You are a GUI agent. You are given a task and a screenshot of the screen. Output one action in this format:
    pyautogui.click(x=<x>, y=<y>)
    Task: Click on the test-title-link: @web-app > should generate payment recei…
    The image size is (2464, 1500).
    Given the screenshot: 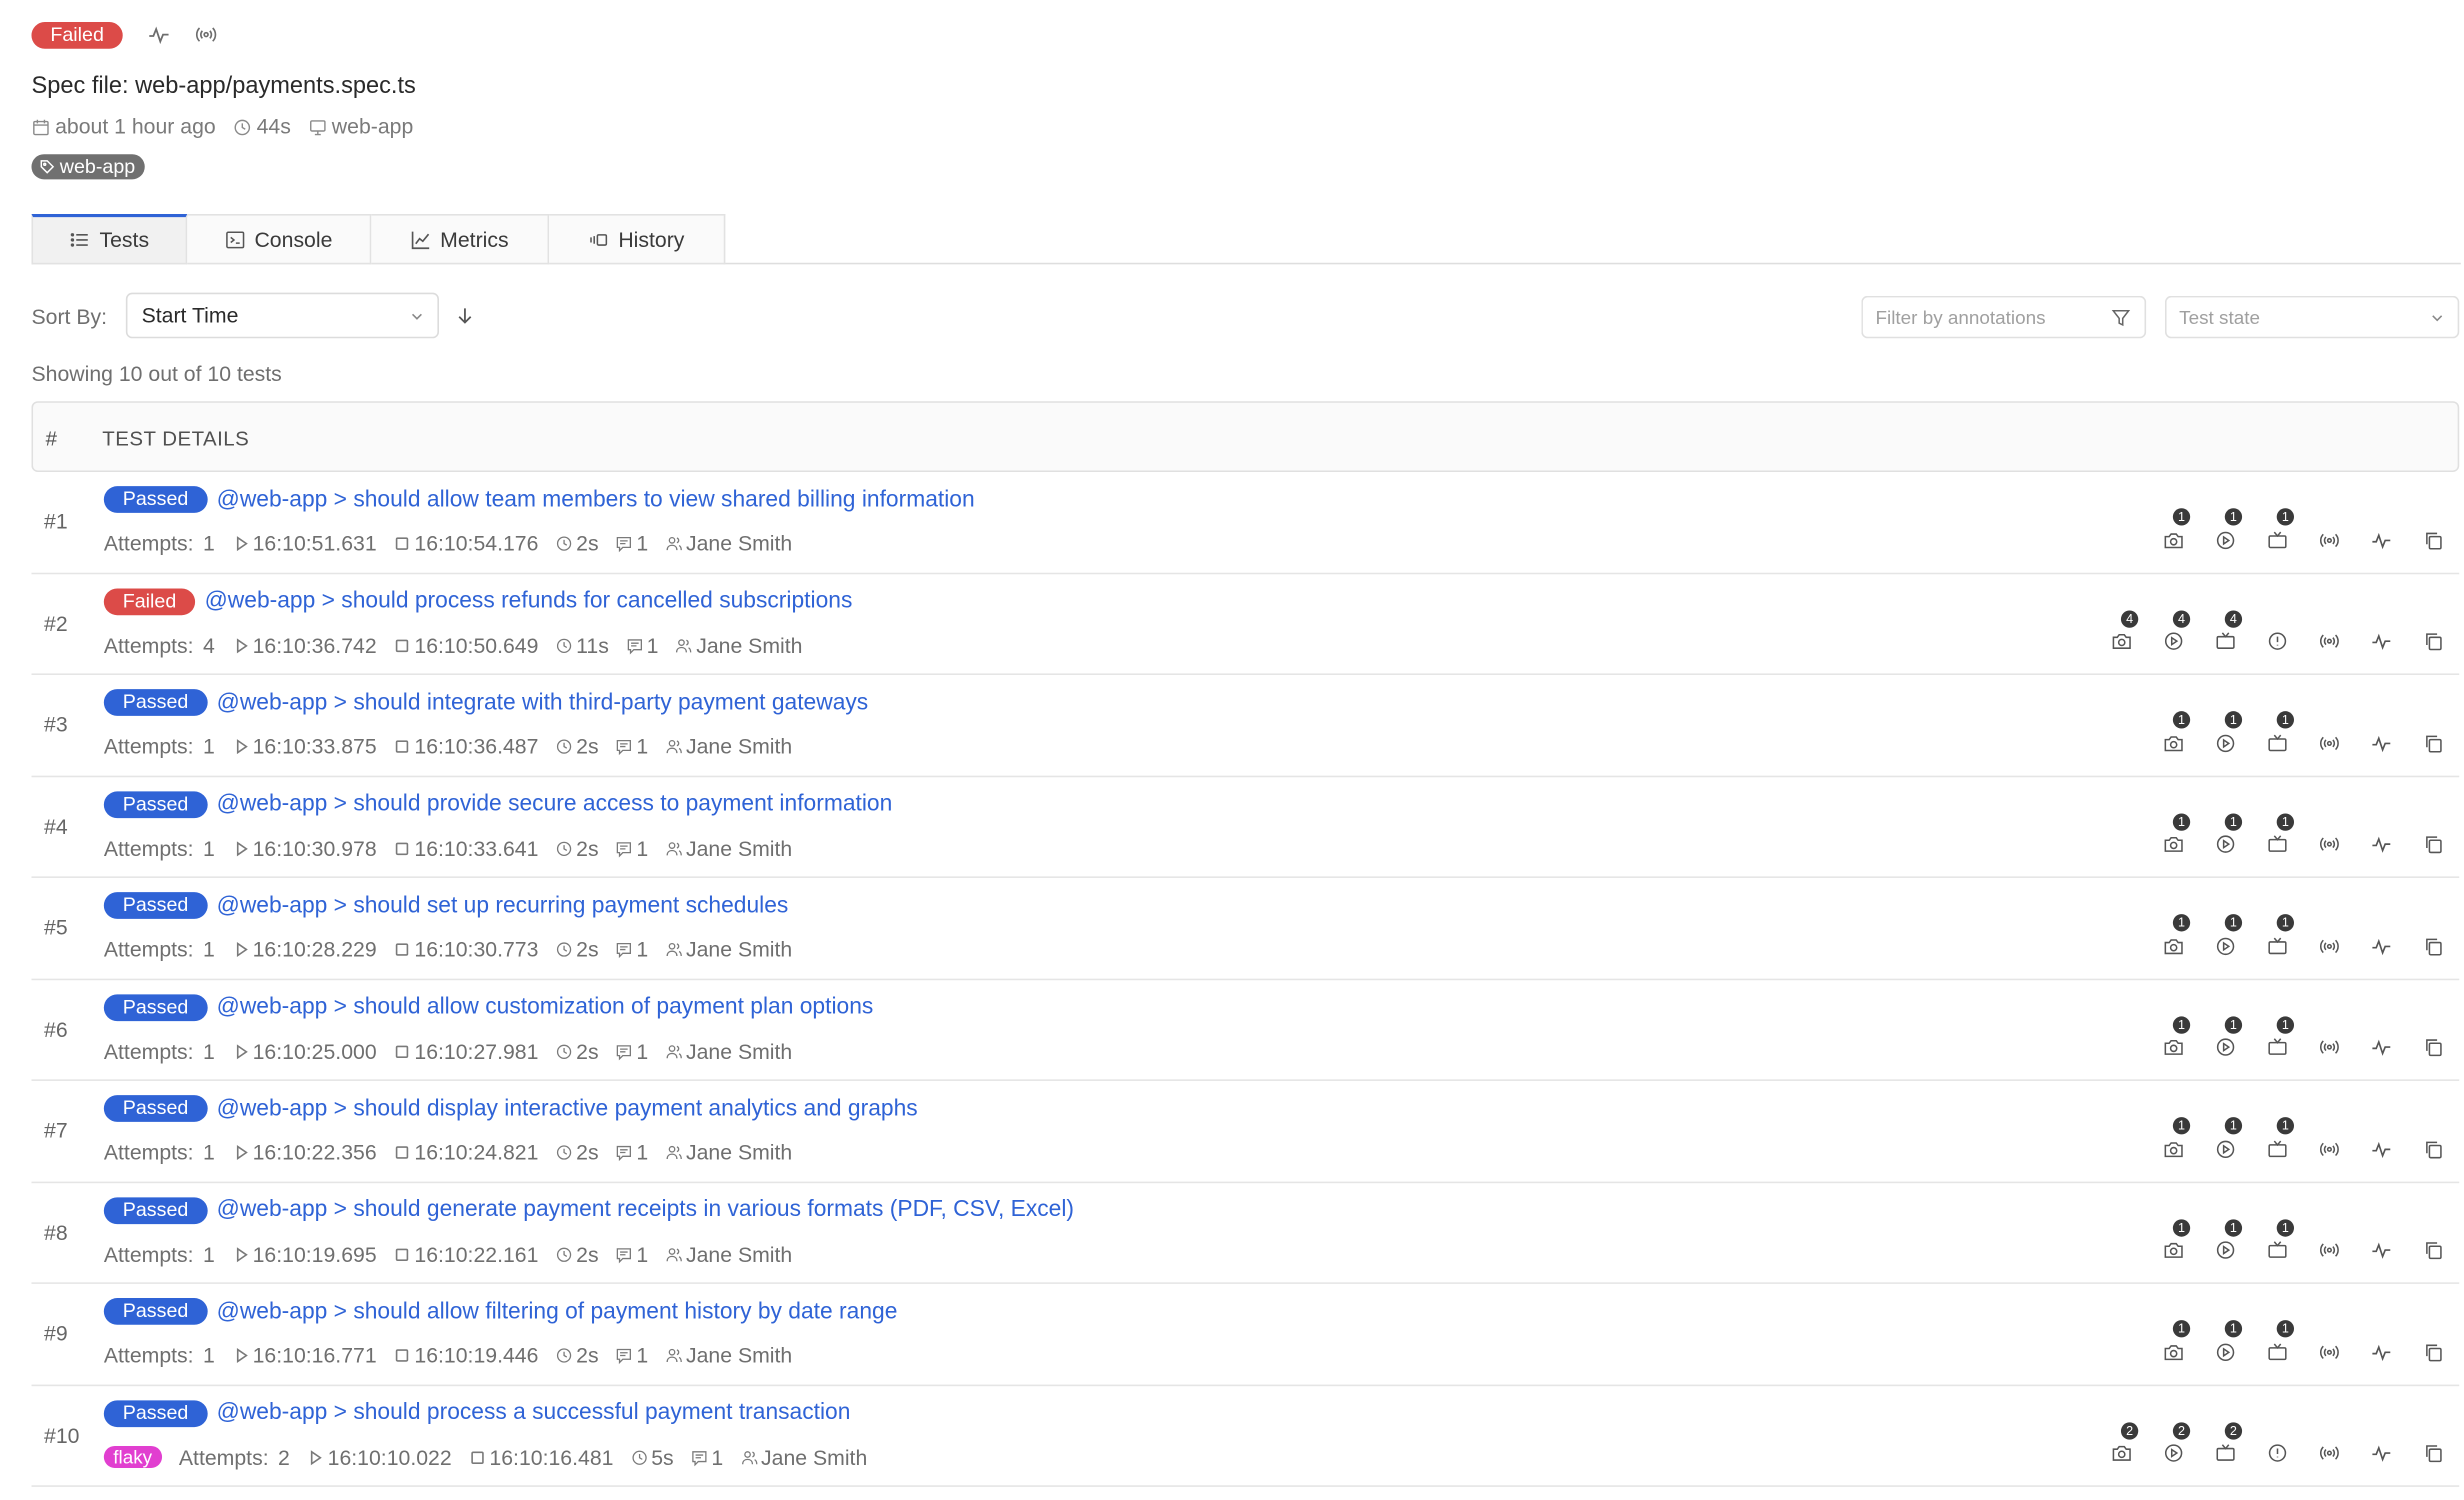 What is the action you would take?
    pyautogui.click(x=645, y=1209)
    